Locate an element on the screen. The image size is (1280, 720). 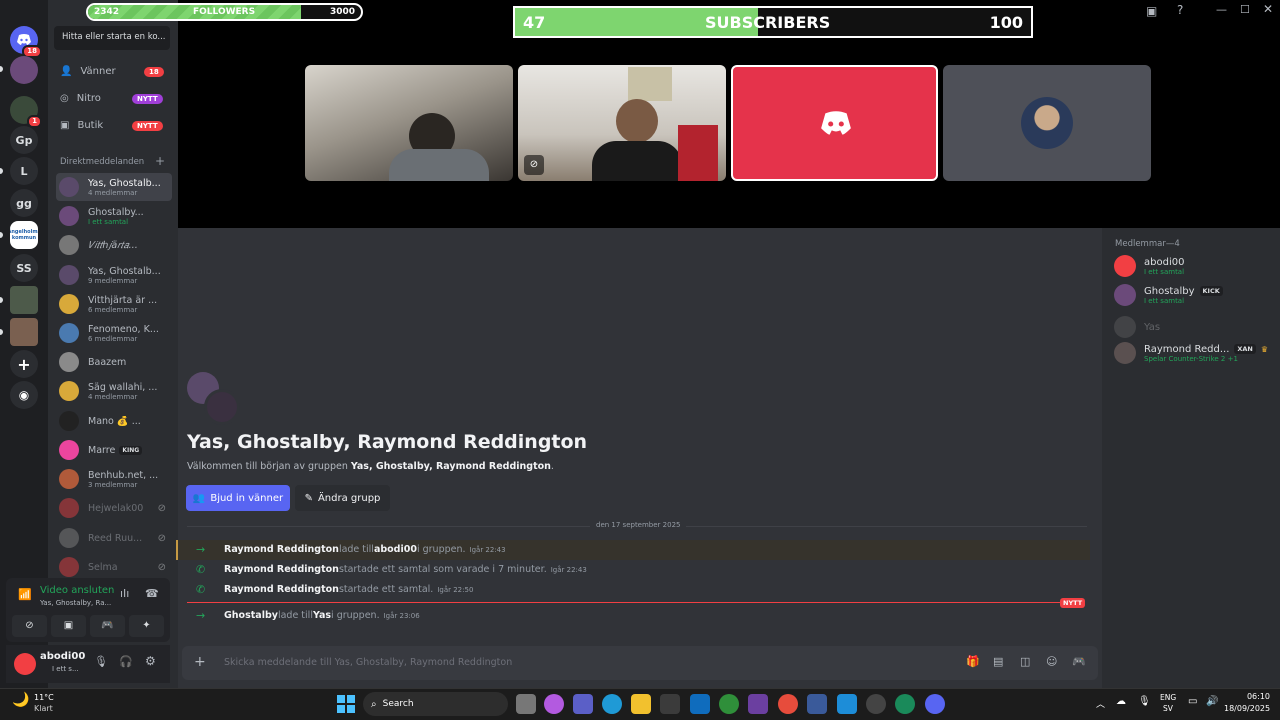
server-angelholm: Ängelholms kommun is located at coordinates (24, 235).